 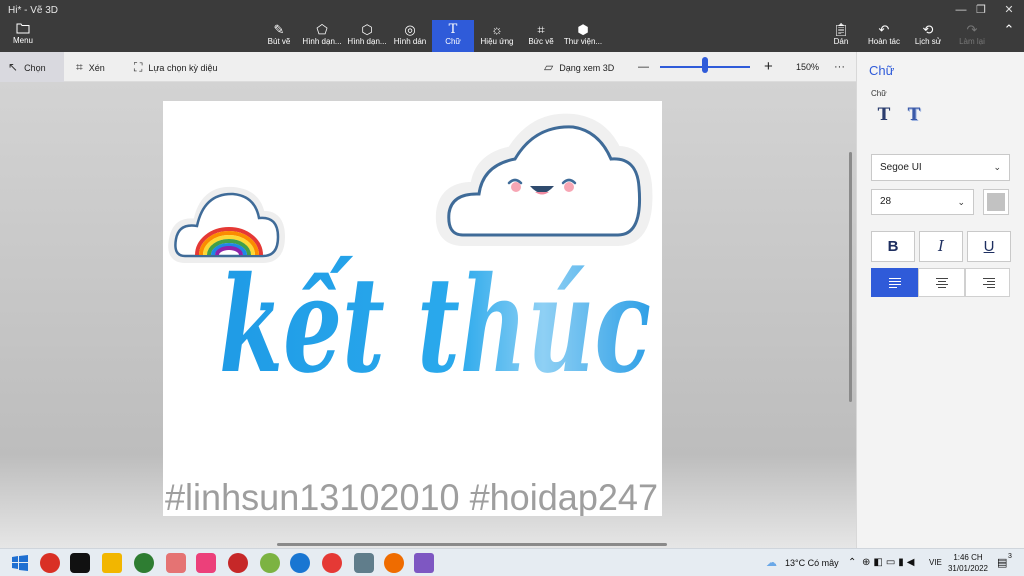 I want to click on weather-text: 13°C Có mây, so click(x=812, y=562).